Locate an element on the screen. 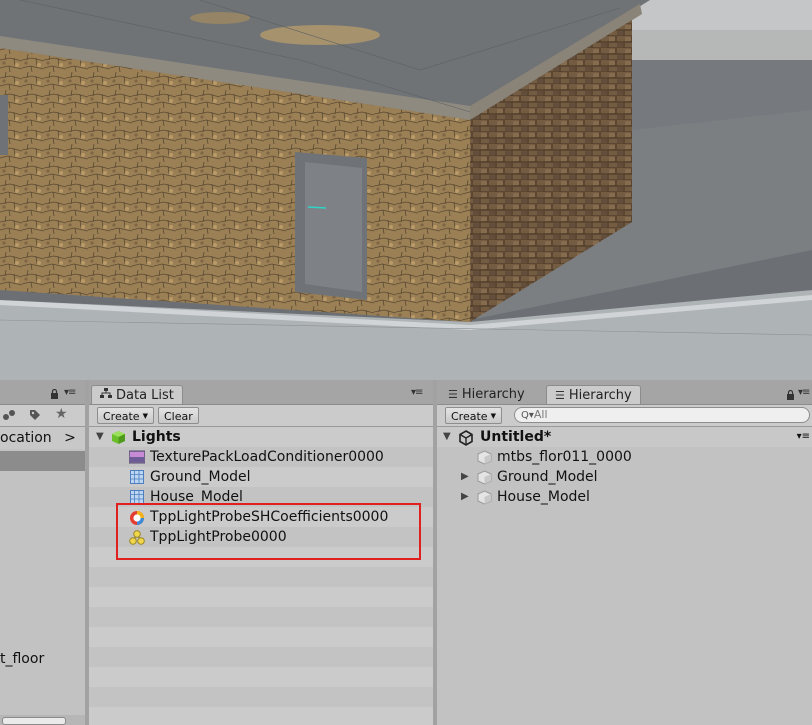  tree-root-lights: ▼ Lights is located at coordinates (261, 437).